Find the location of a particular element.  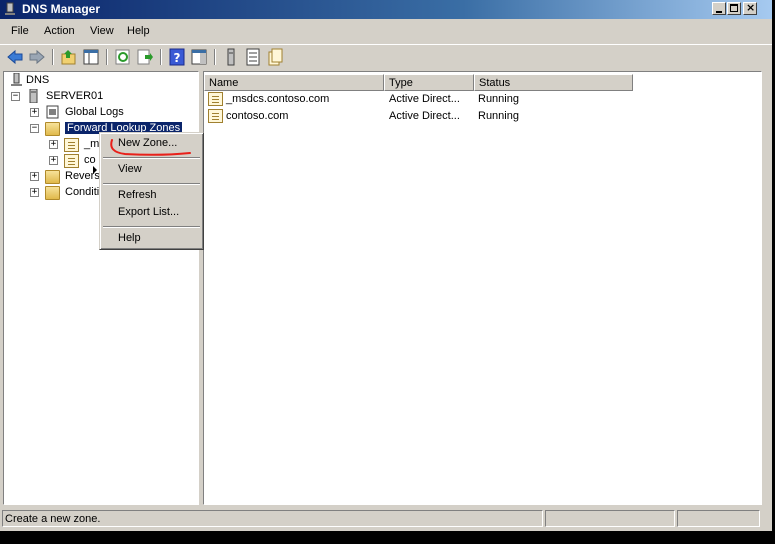

menu-help: Help is located at coordinates (138, 31).